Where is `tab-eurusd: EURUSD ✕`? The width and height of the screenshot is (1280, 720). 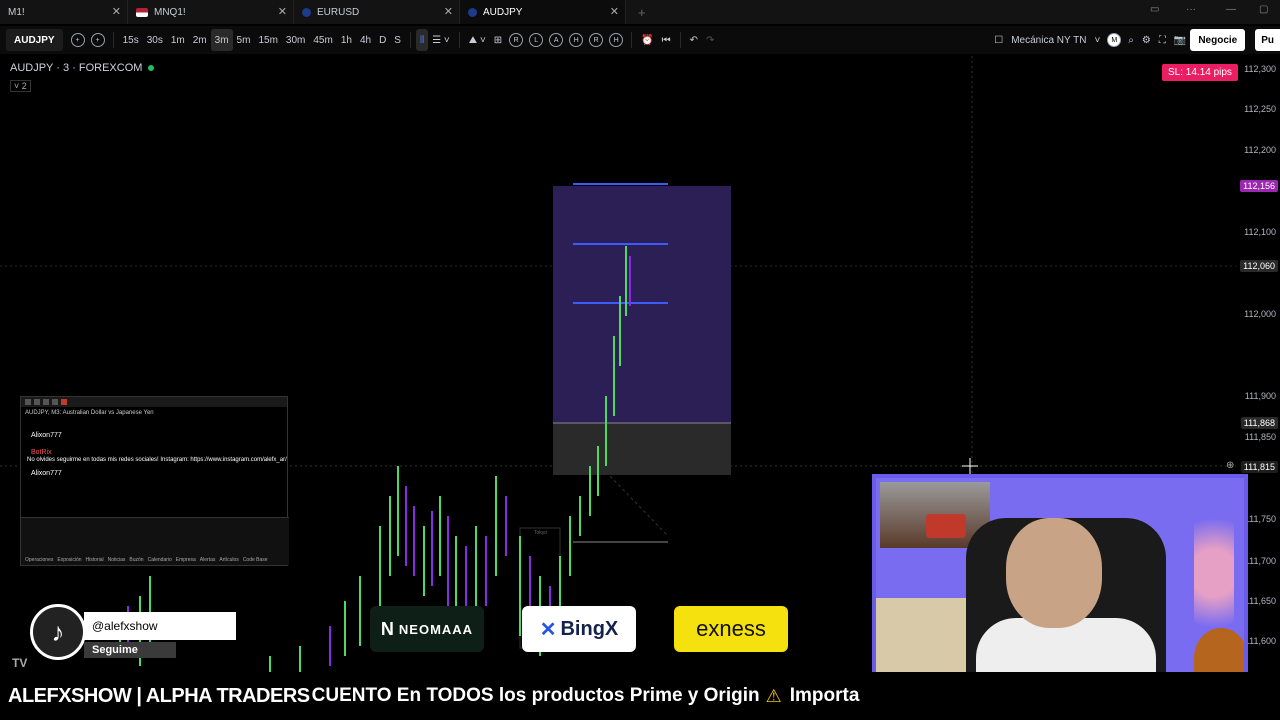 tab-eurusd: EURUSD ✕ is located at coordinates (377, 12).